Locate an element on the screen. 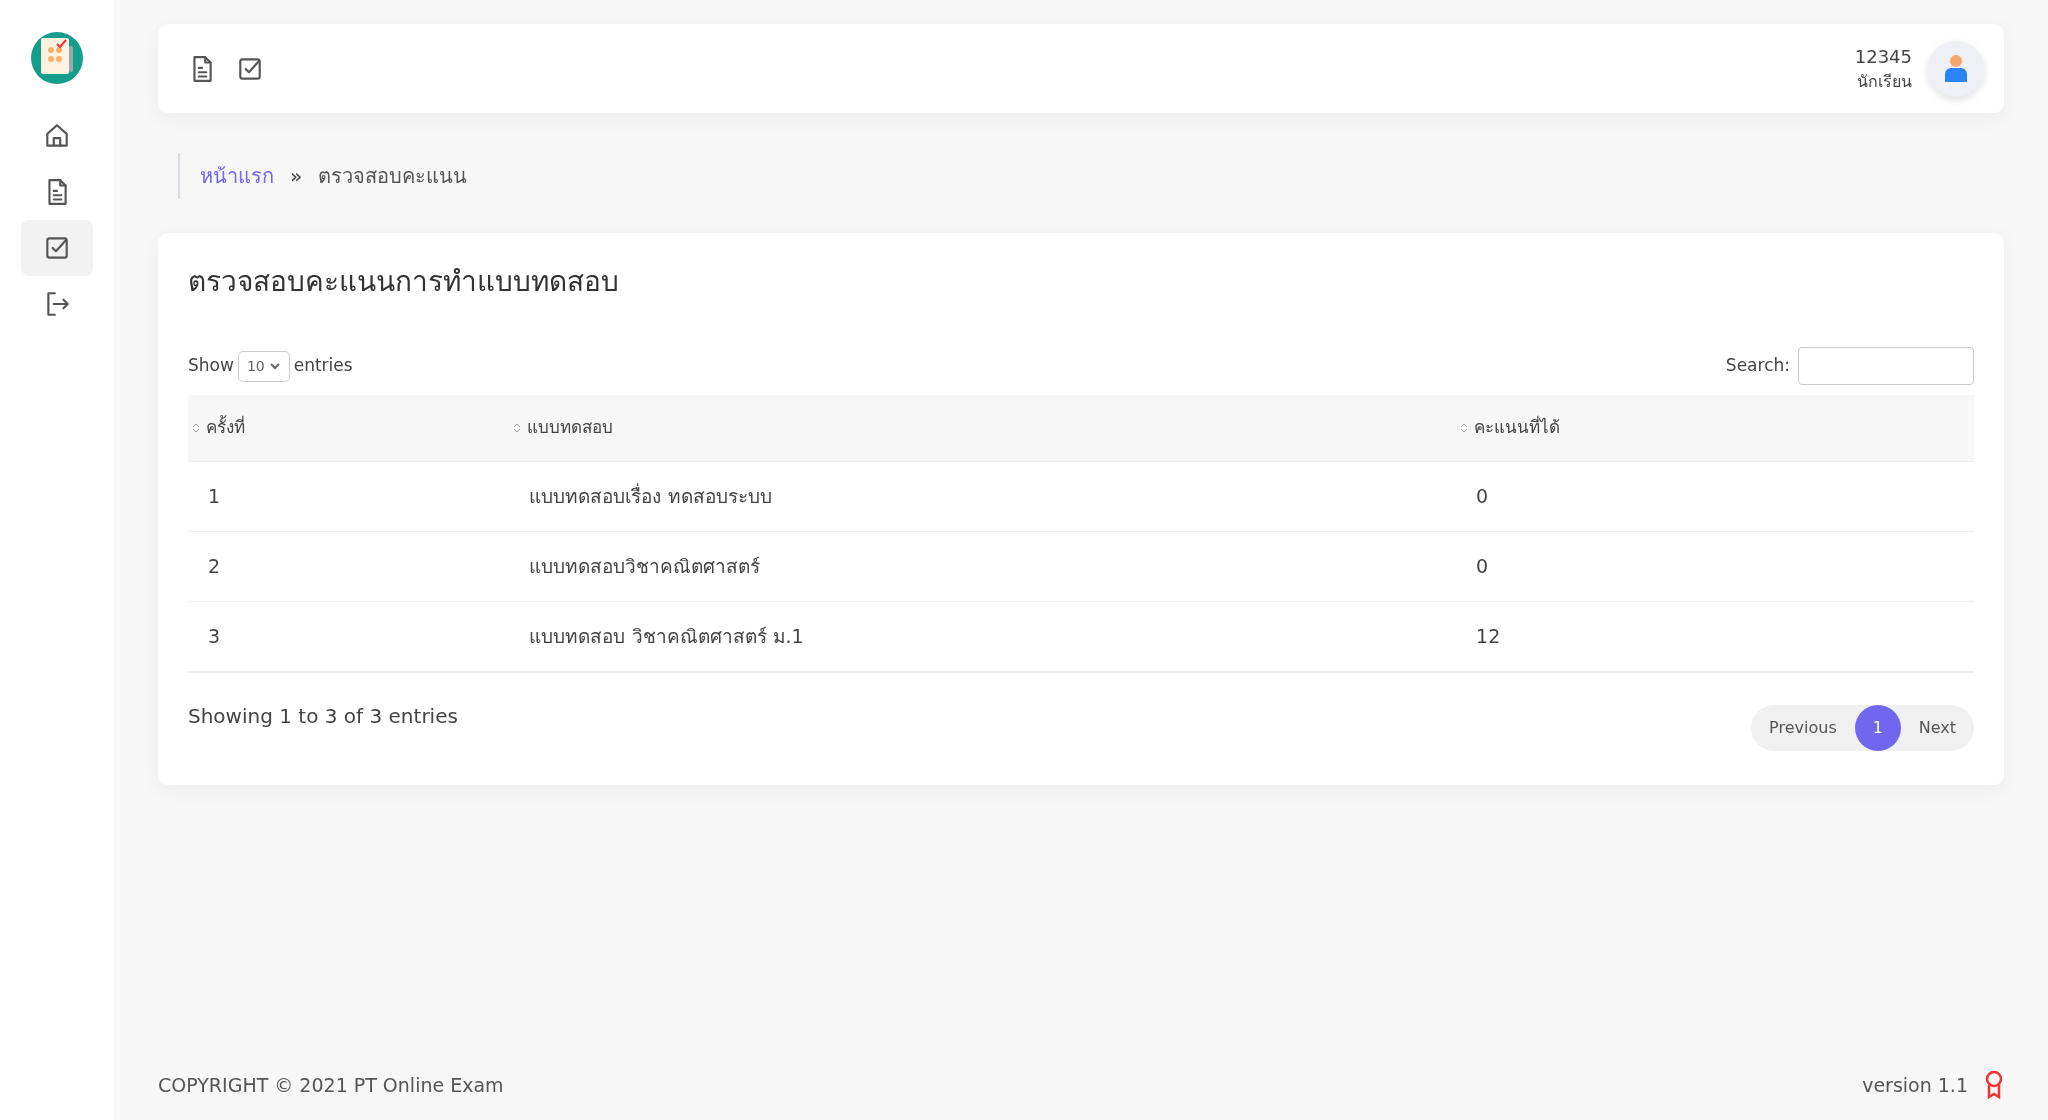 This screenshot has width=2048, height=1120. search-field is located at coordinates (1886, 366).